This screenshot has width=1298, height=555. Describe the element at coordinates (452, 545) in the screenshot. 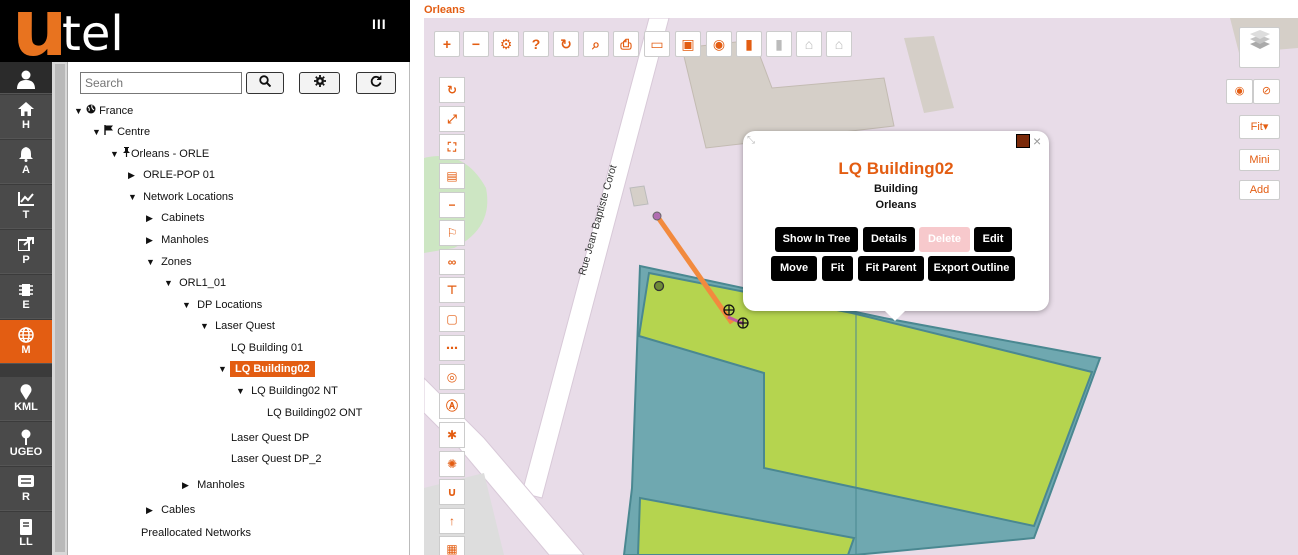

I see `building-tool-button: ▦` at that location.